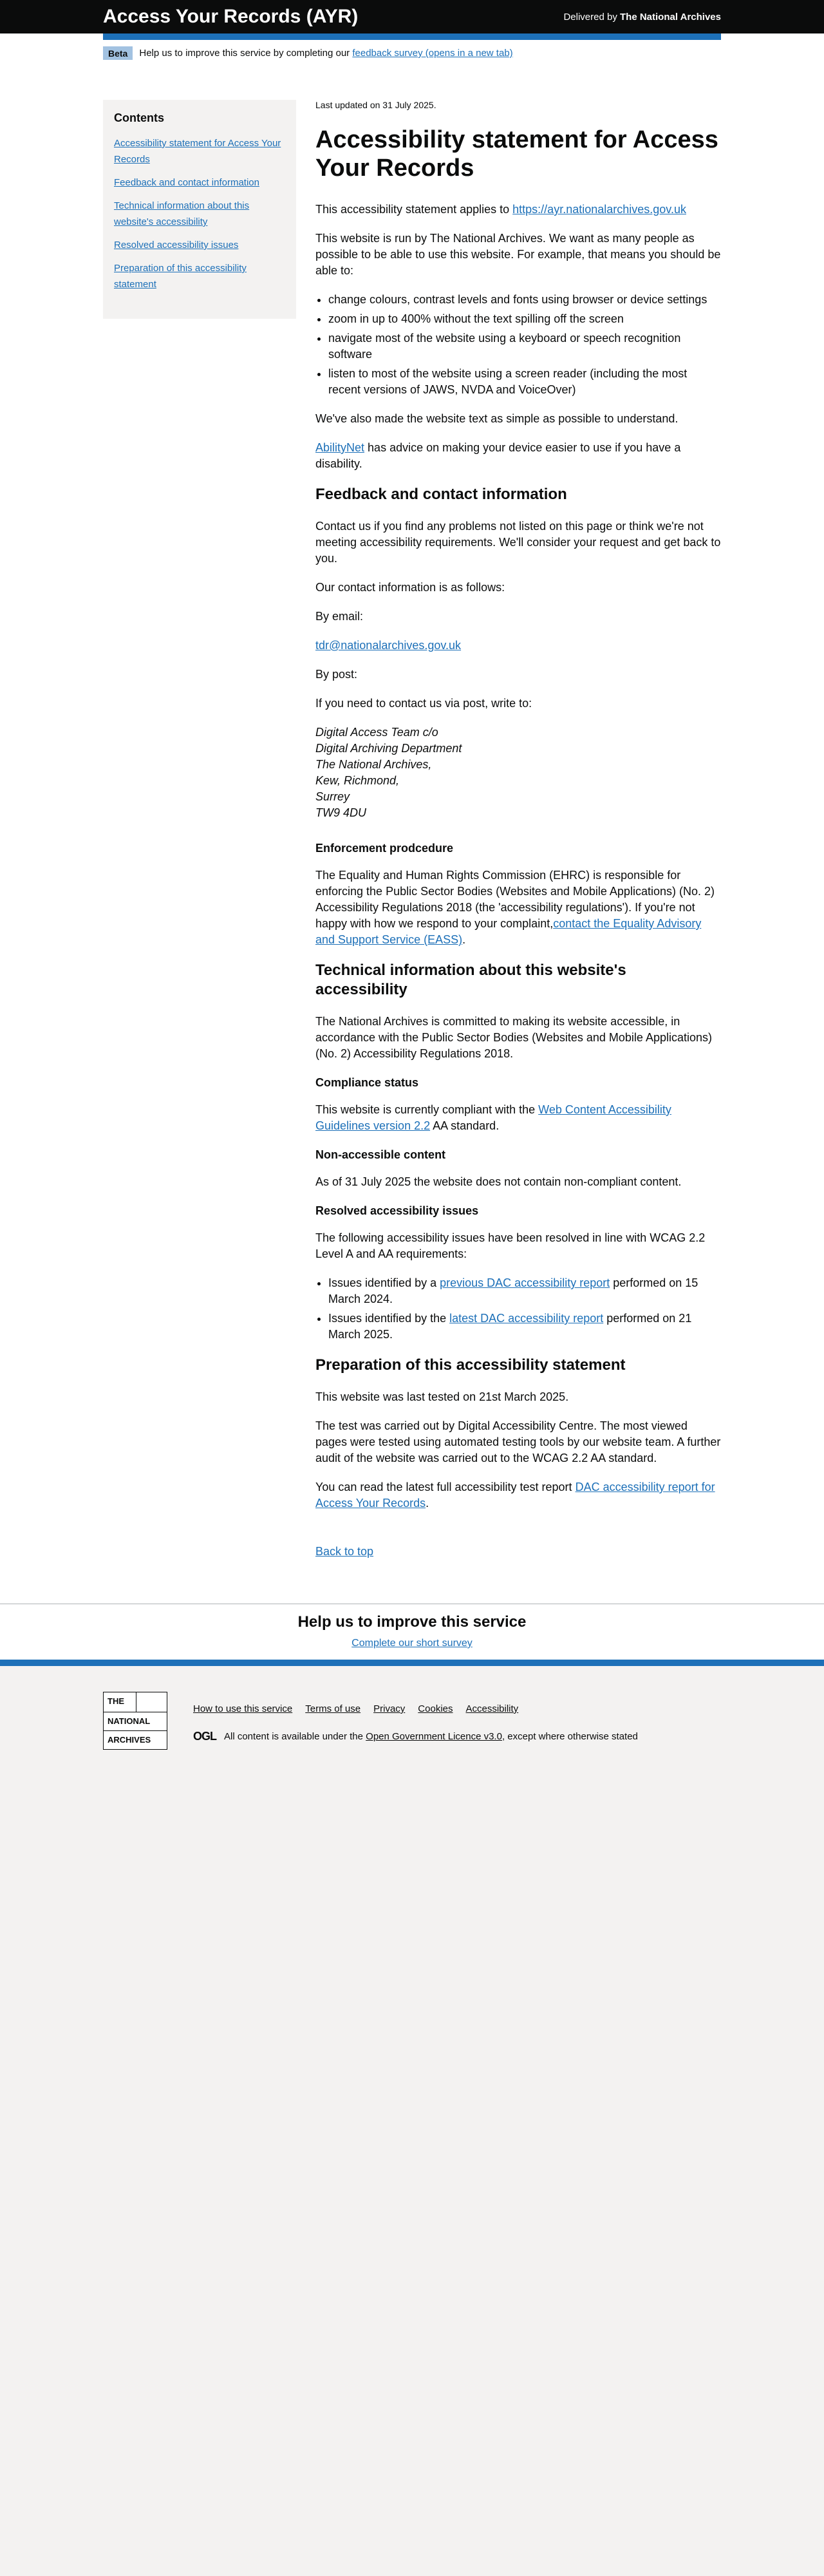 This screenshot has height=2576, width=824. Describe the element at coordinates (467, 1125) in the screenshot. I see `compliance-suffix: AA standard.` at that location.